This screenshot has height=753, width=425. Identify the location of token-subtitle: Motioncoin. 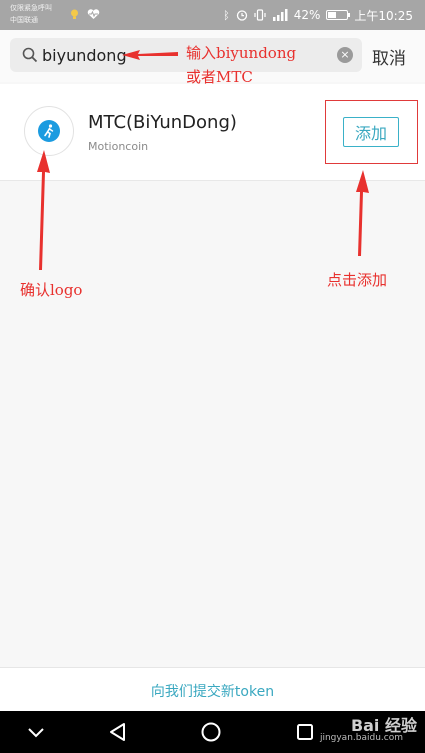
(118, 146).